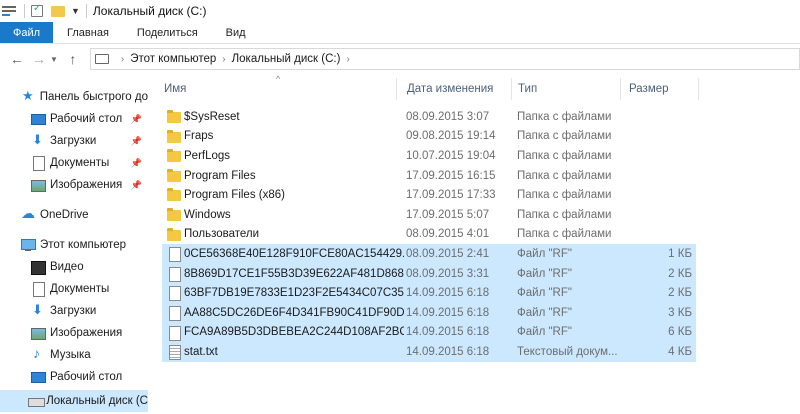 The height and width of the screenshot is (414, 800). I want to click on tab-view: Вид, so click(236, 32).